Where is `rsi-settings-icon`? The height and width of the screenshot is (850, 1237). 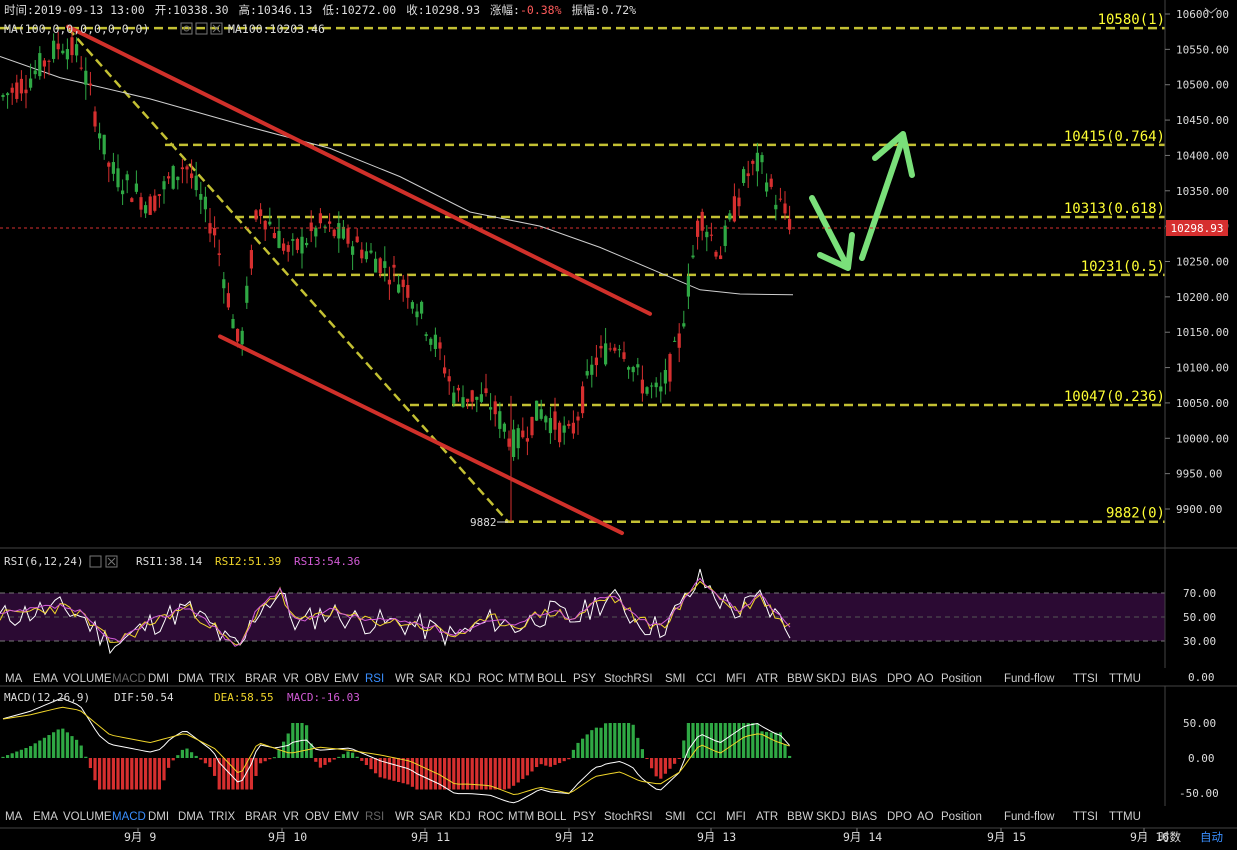
rsi-settings-icon is located at coordinates (95, 561).